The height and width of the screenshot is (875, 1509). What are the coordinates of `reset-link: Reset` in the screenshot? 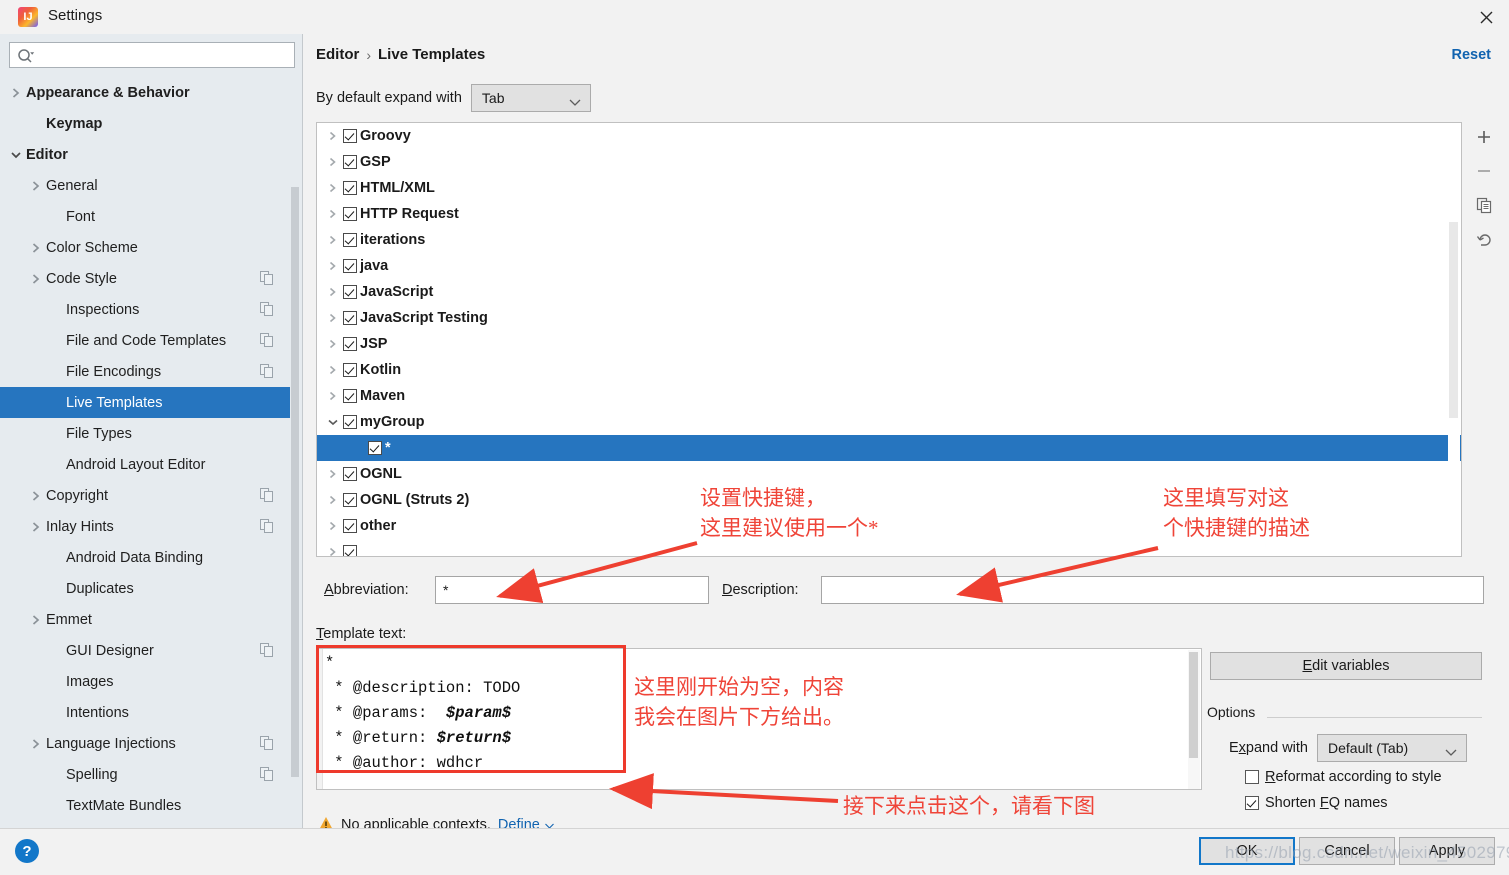 It's located at (1472, 55).